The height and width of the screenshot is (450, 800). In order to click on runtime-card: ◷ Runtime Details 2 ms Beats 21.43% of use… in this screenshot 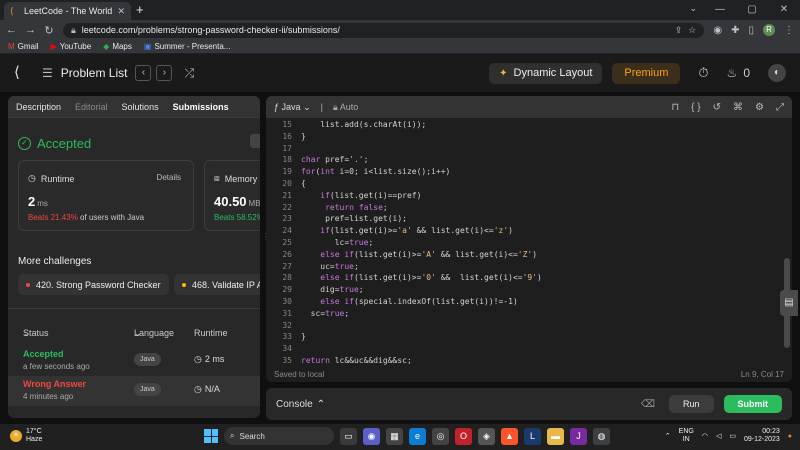, I will do `click(106, 195)`.